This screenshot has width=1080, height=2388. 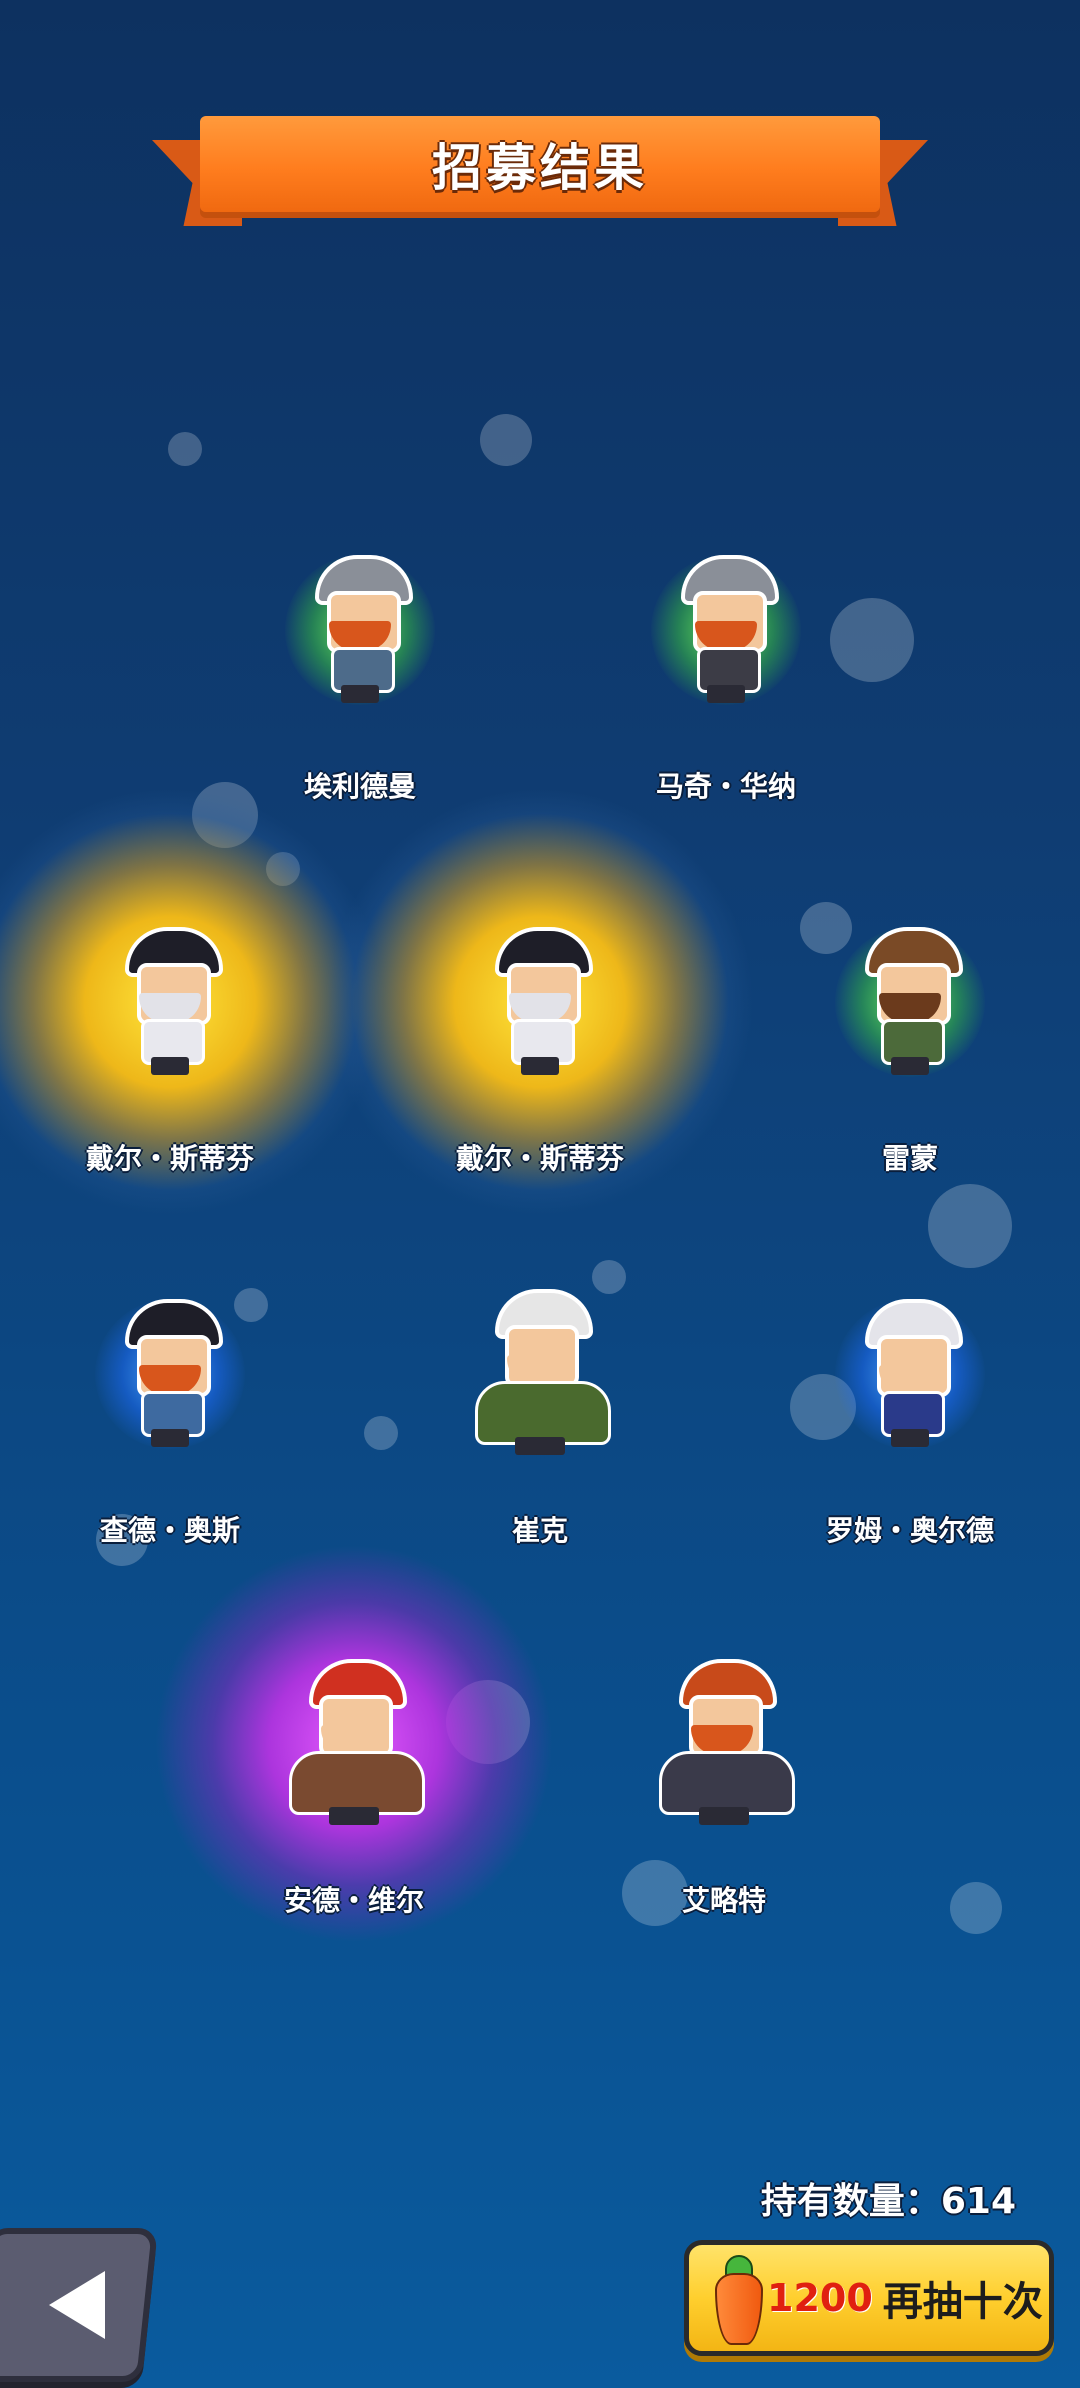 I want to click on hero-card: 查德・奥斯, so click(x=170, y=1395).